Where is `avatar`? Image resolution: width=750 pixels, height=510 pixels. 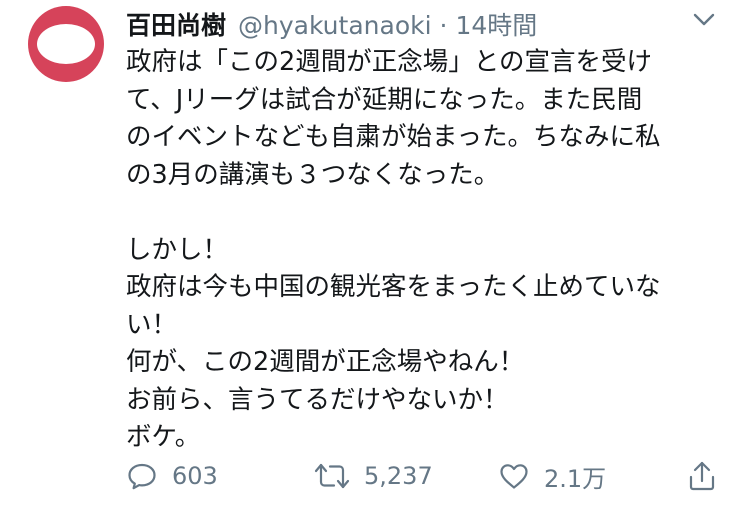 avatar is located at coordinates (66, 44).